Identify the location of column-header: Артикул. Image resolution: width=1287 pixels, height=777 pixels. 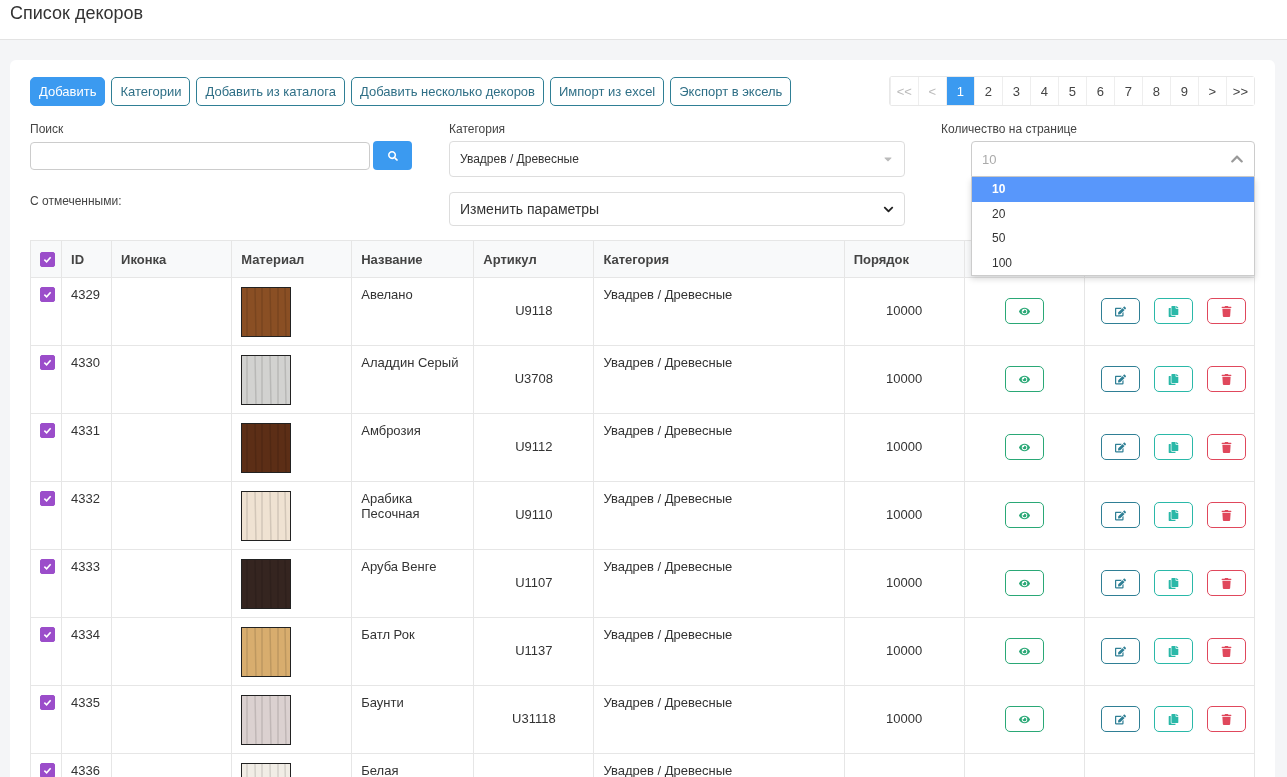
(533, 259).